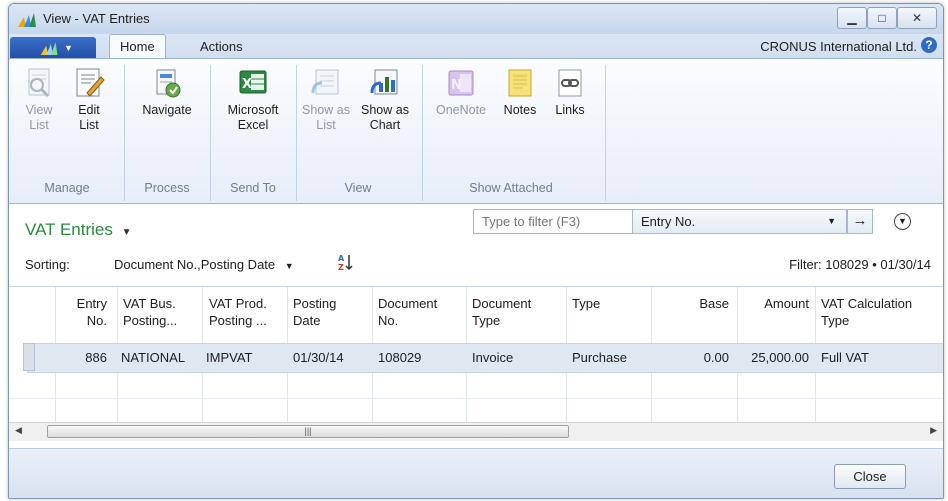 This screenshot has width=948, height=501. What do you see at coordinates (307, 320) in the screenshot?
I see `header-line: Date` at bounding box center [307, 320].